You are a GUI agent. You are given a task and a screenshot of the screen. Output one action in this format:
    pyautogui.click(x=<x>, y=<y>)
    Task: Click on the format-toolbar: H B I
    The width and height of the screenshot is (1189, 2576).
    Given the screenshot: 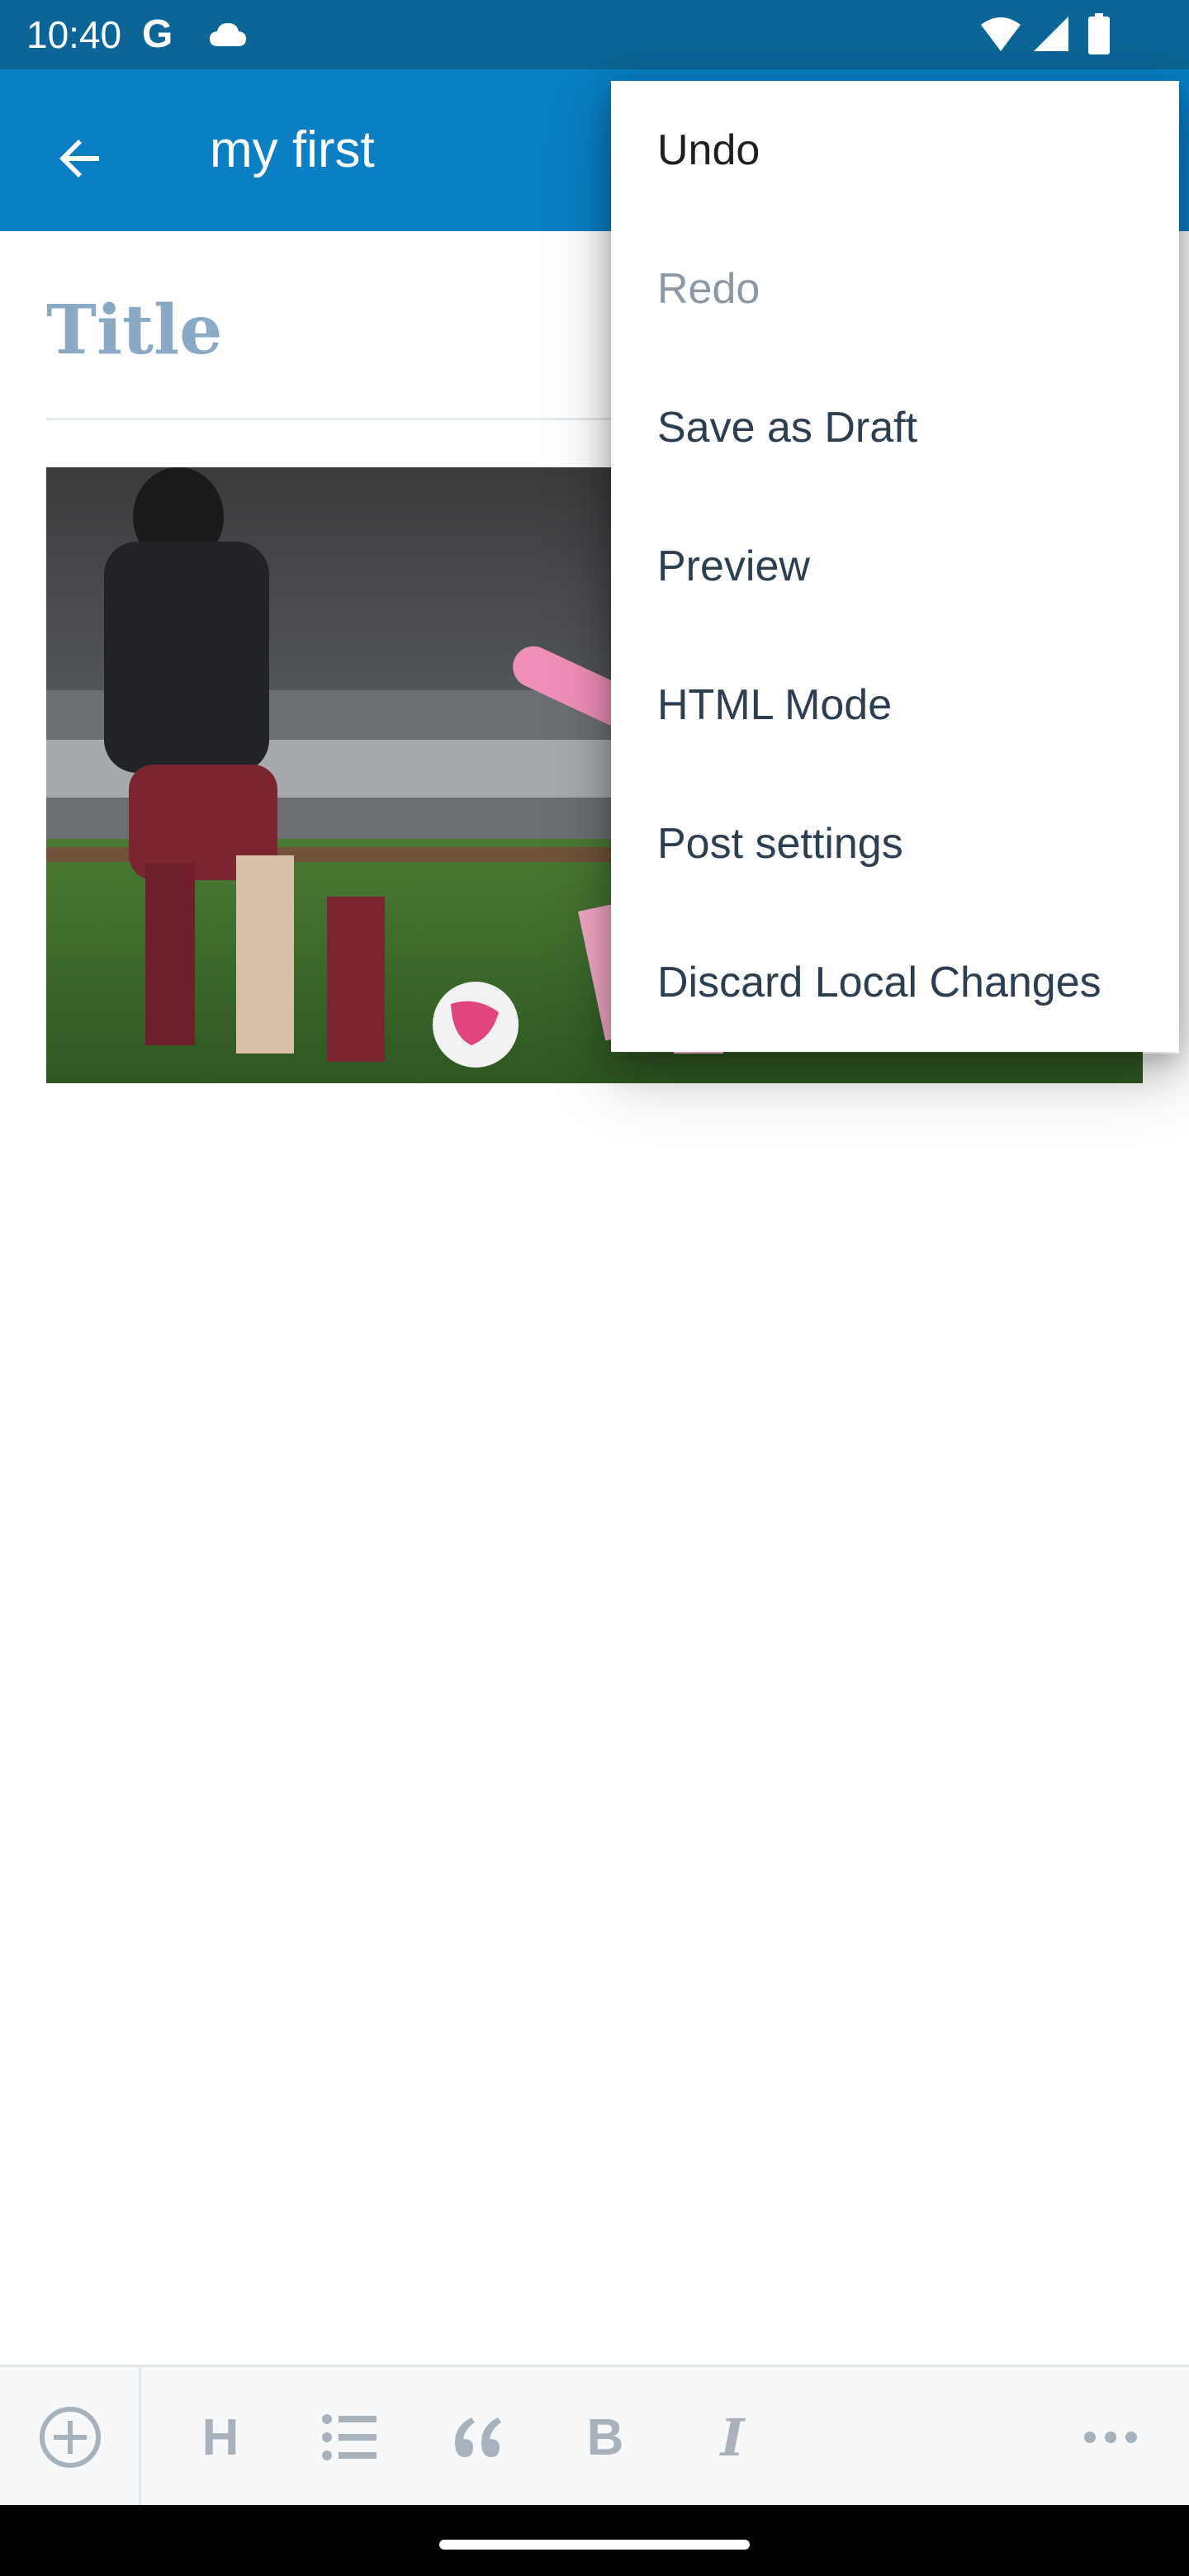 What is the action you would take?
    pyautogui.click(x=594, y=2436)
    